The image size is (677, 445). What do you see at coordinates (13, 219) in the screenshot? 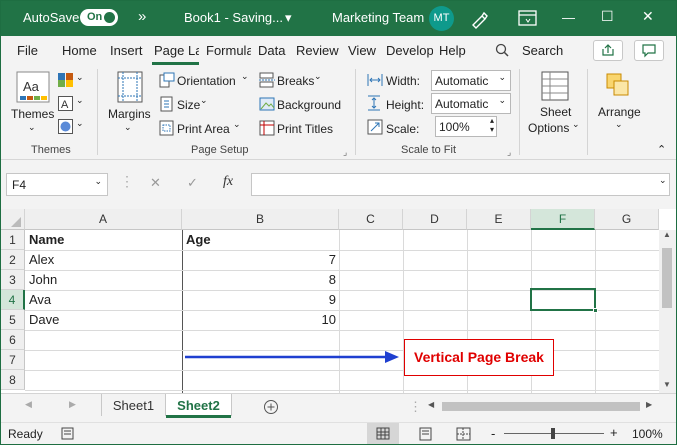
I see `select-all-corner` at bounding box center [13, 219].